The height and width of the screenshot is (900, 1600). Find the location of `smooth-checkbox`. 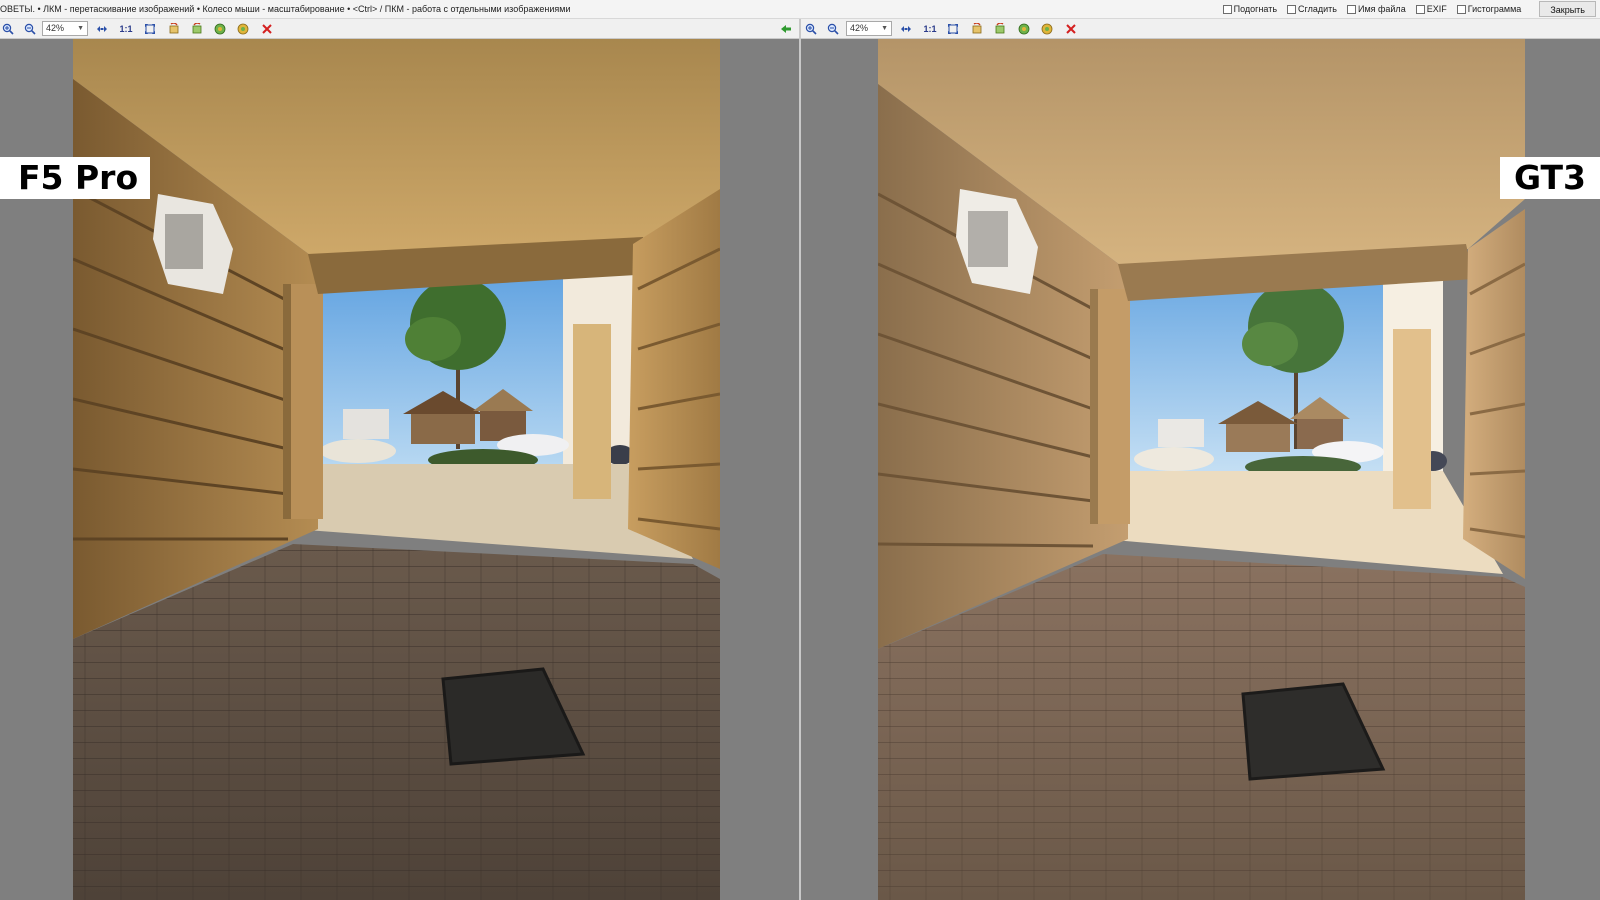

smooth-checkbox is located at coordinates (1292, 9).